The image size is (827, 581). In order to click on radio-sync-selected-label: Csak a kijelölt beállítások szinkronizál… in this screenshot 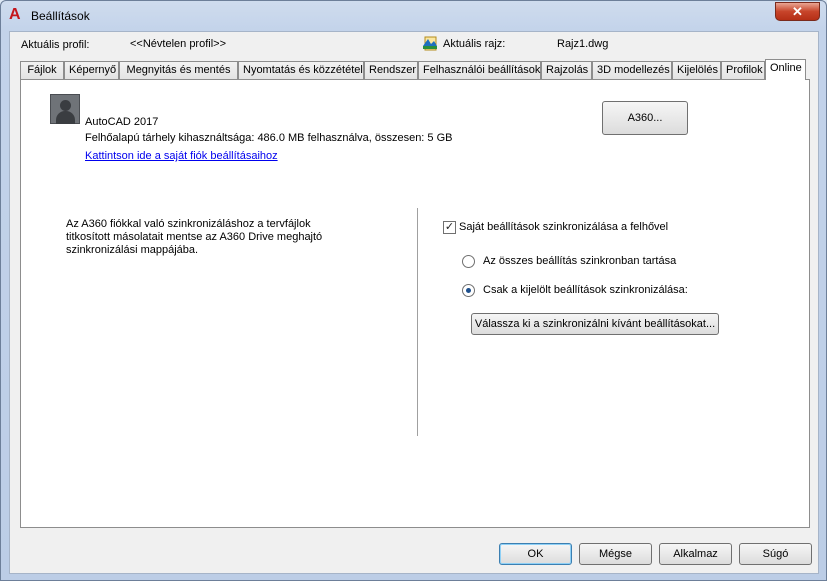, I will do `click(585, 290)`.